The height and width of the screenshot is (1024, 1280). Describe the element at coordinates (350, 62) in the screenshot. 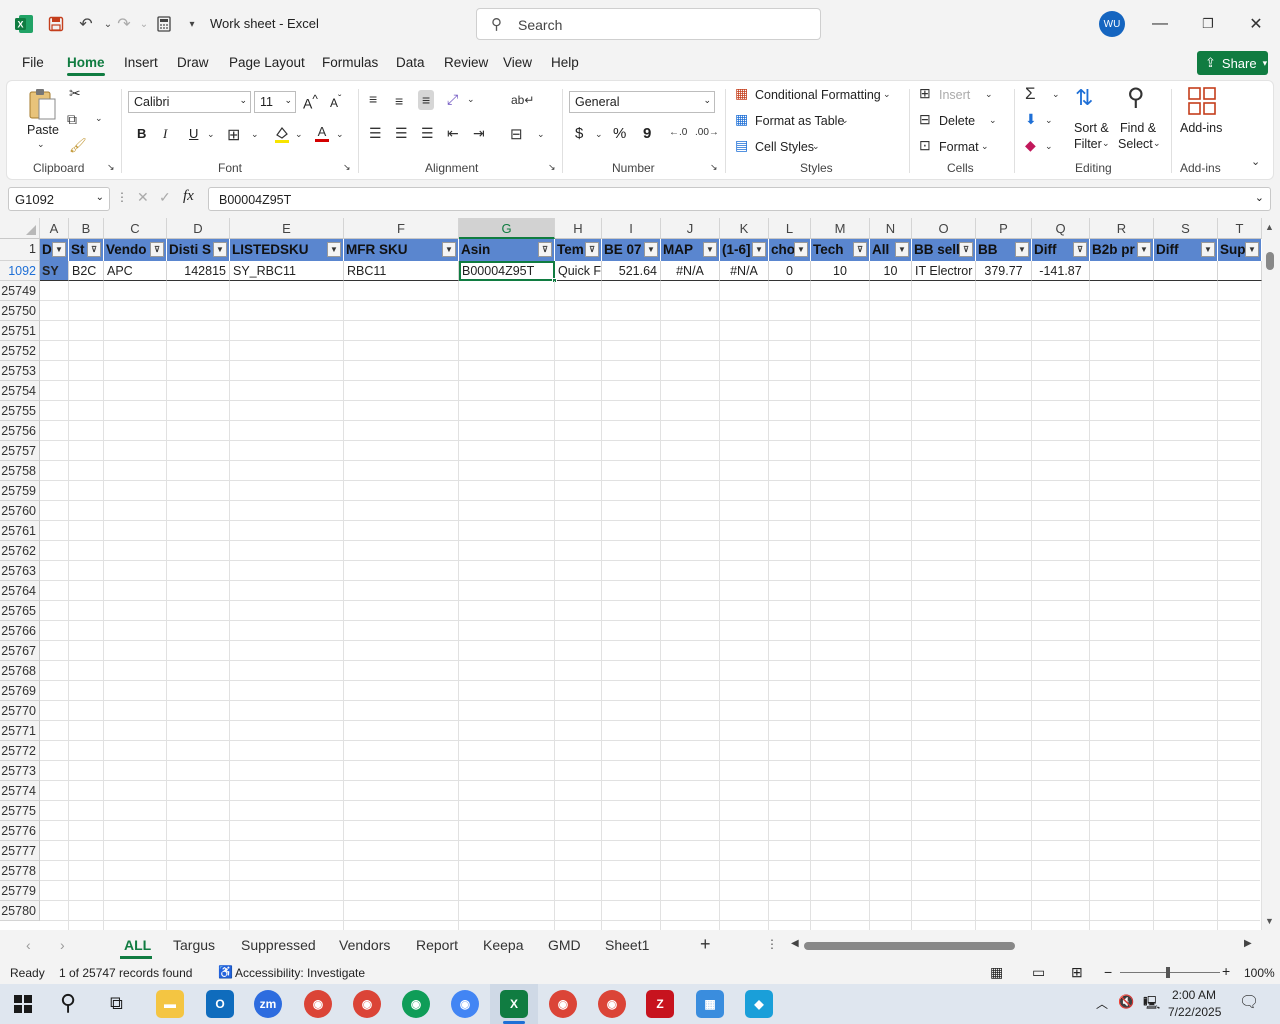

I see `tab-formulas: Formulas` at that location.